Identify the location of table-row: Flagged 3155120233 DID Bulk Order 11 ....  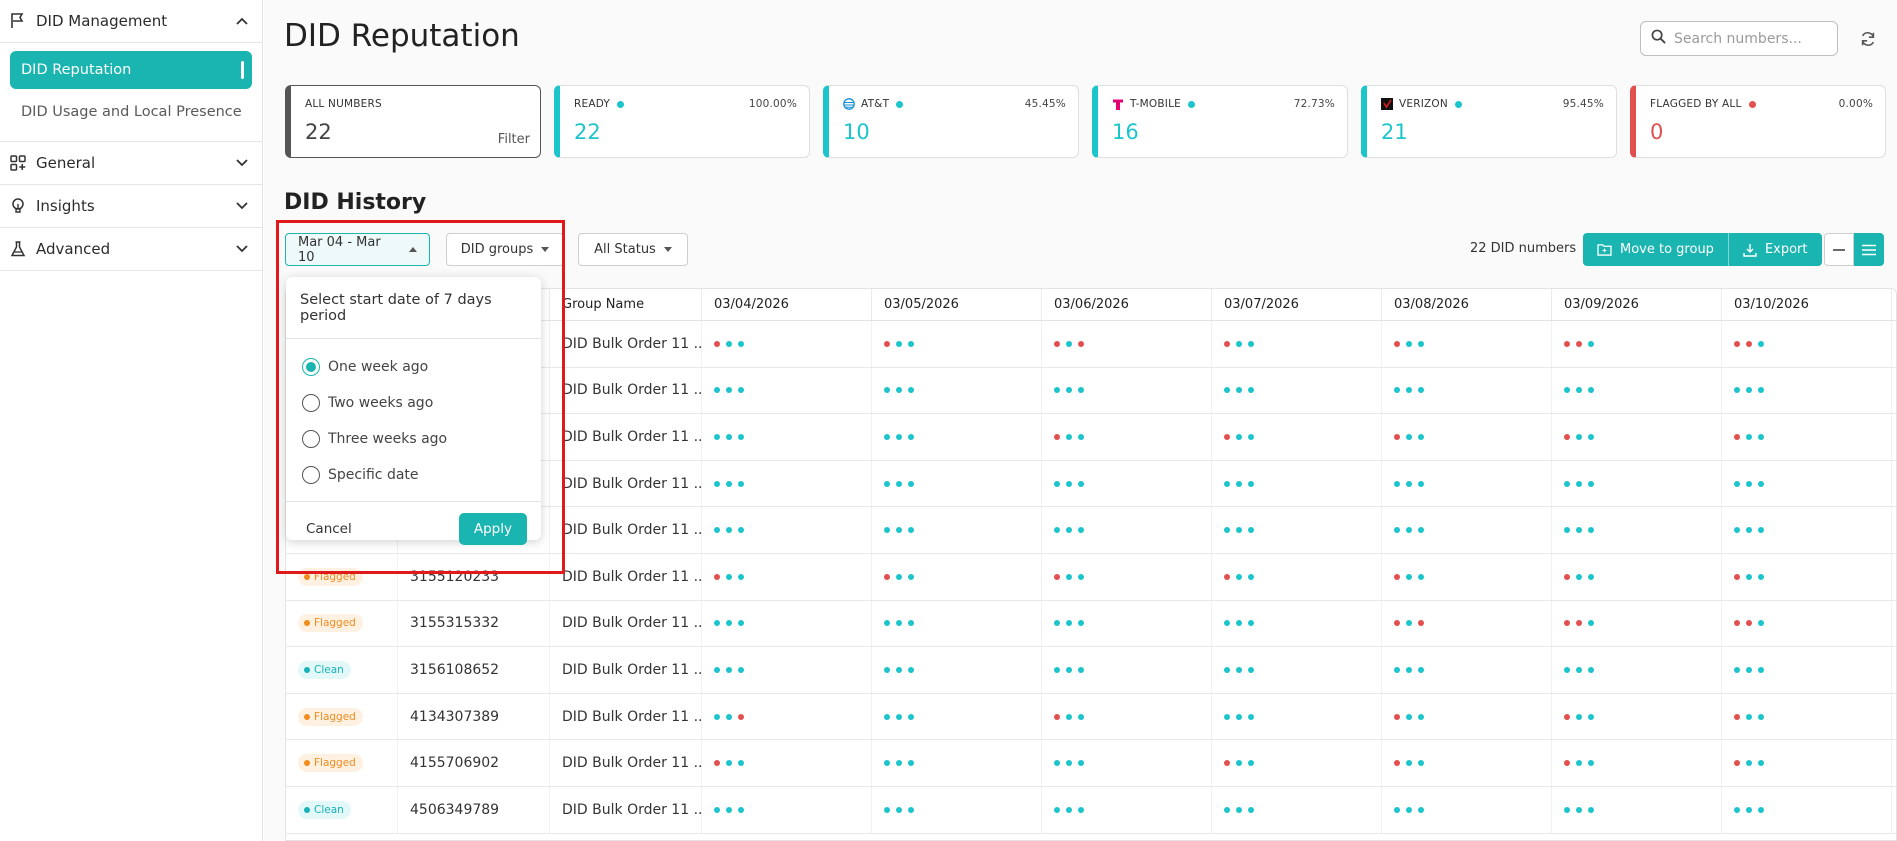
(1091, 577).